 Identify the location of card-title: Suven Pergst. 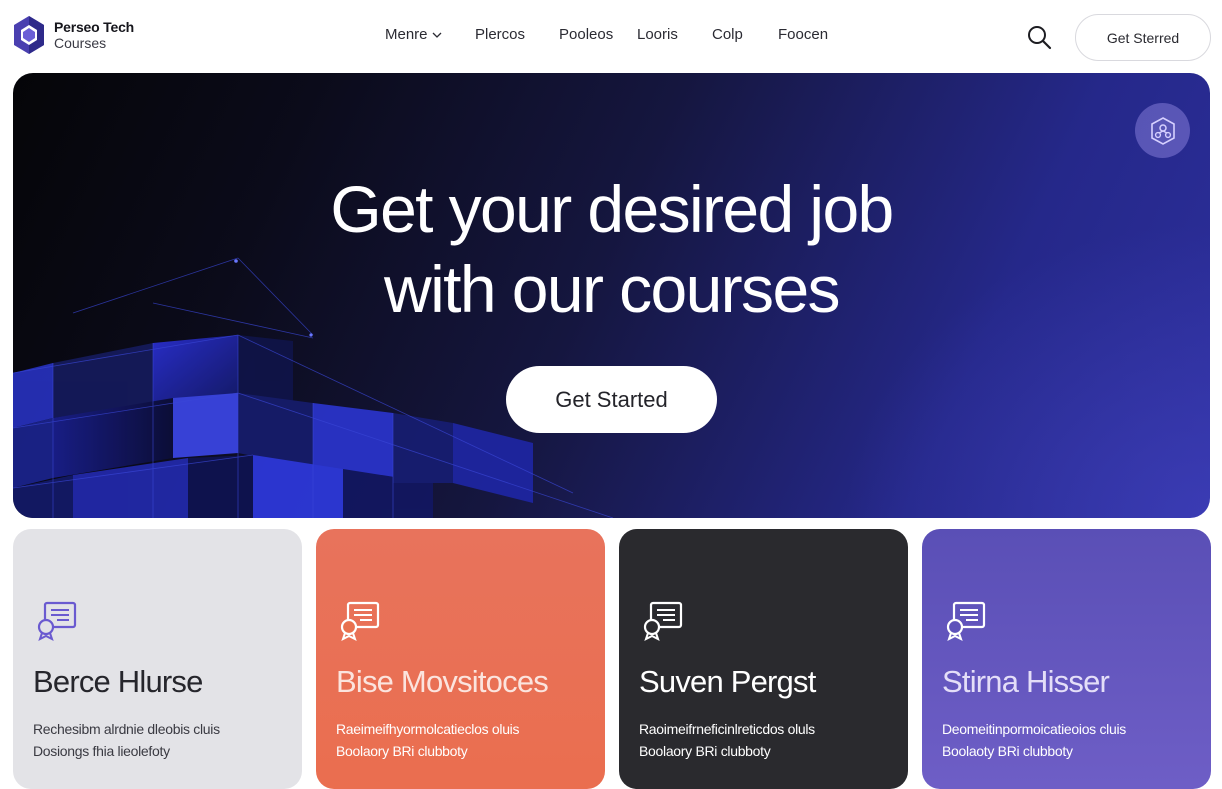
(727, 681).